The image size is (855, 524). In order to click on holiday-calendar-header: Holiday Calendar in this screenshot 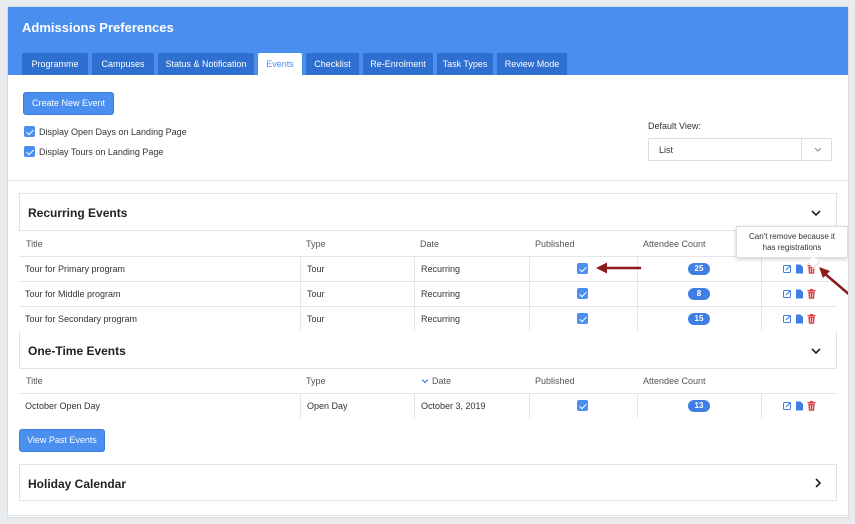, I will do `click(428, 482)`.